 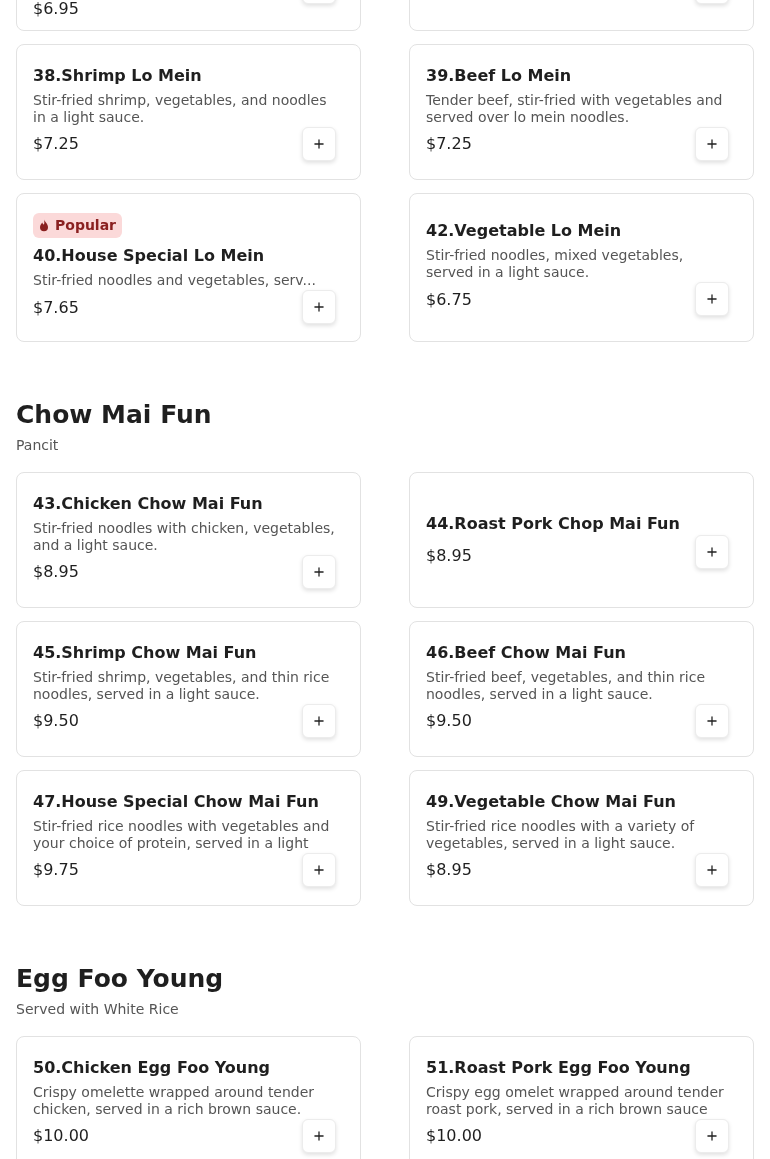 I want to click on section-title: Egg Foo Young, so click(x=120, y=979).